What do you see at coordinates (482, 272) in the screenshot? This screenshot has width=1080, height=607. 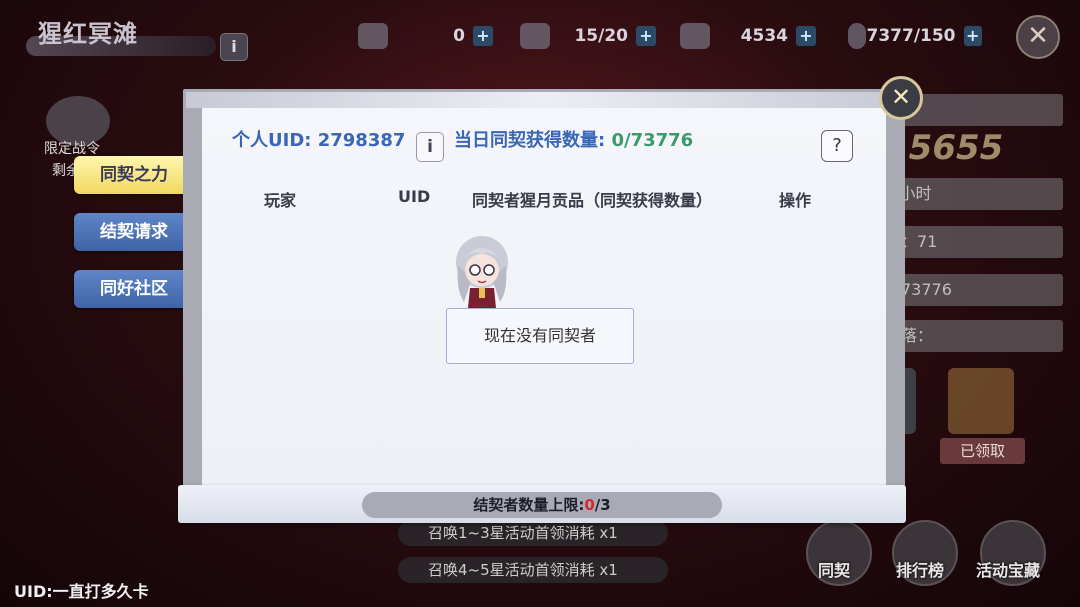 I see `mascot-character` at bounding box center [482, 272].